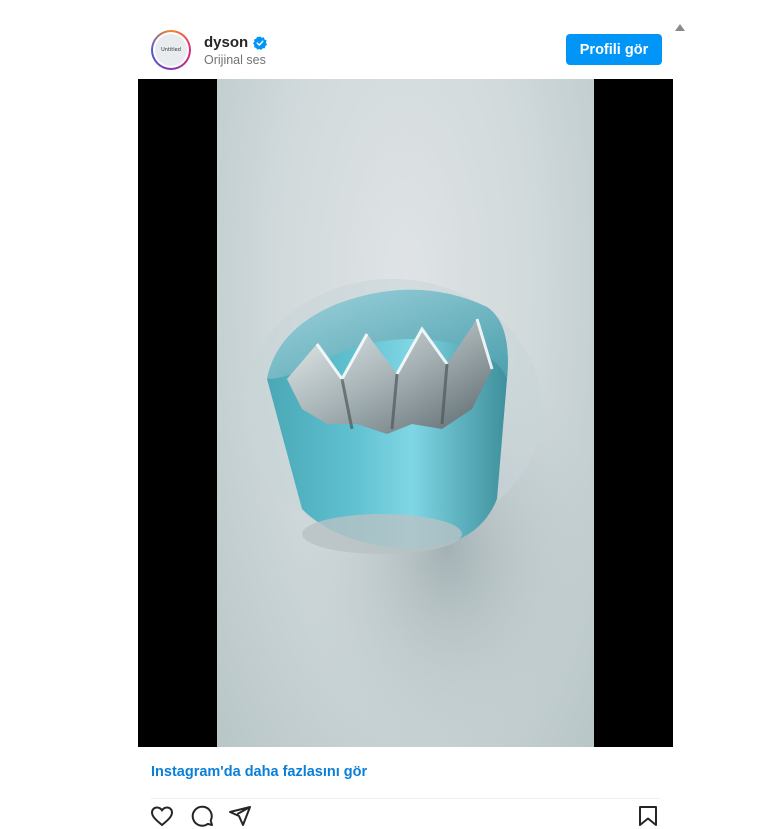 Image resolution: width=781 pixels, height=829 pixels. Describe the element at coordinates (680, 414) in the screenshot. I see `scrollbar` at that location.